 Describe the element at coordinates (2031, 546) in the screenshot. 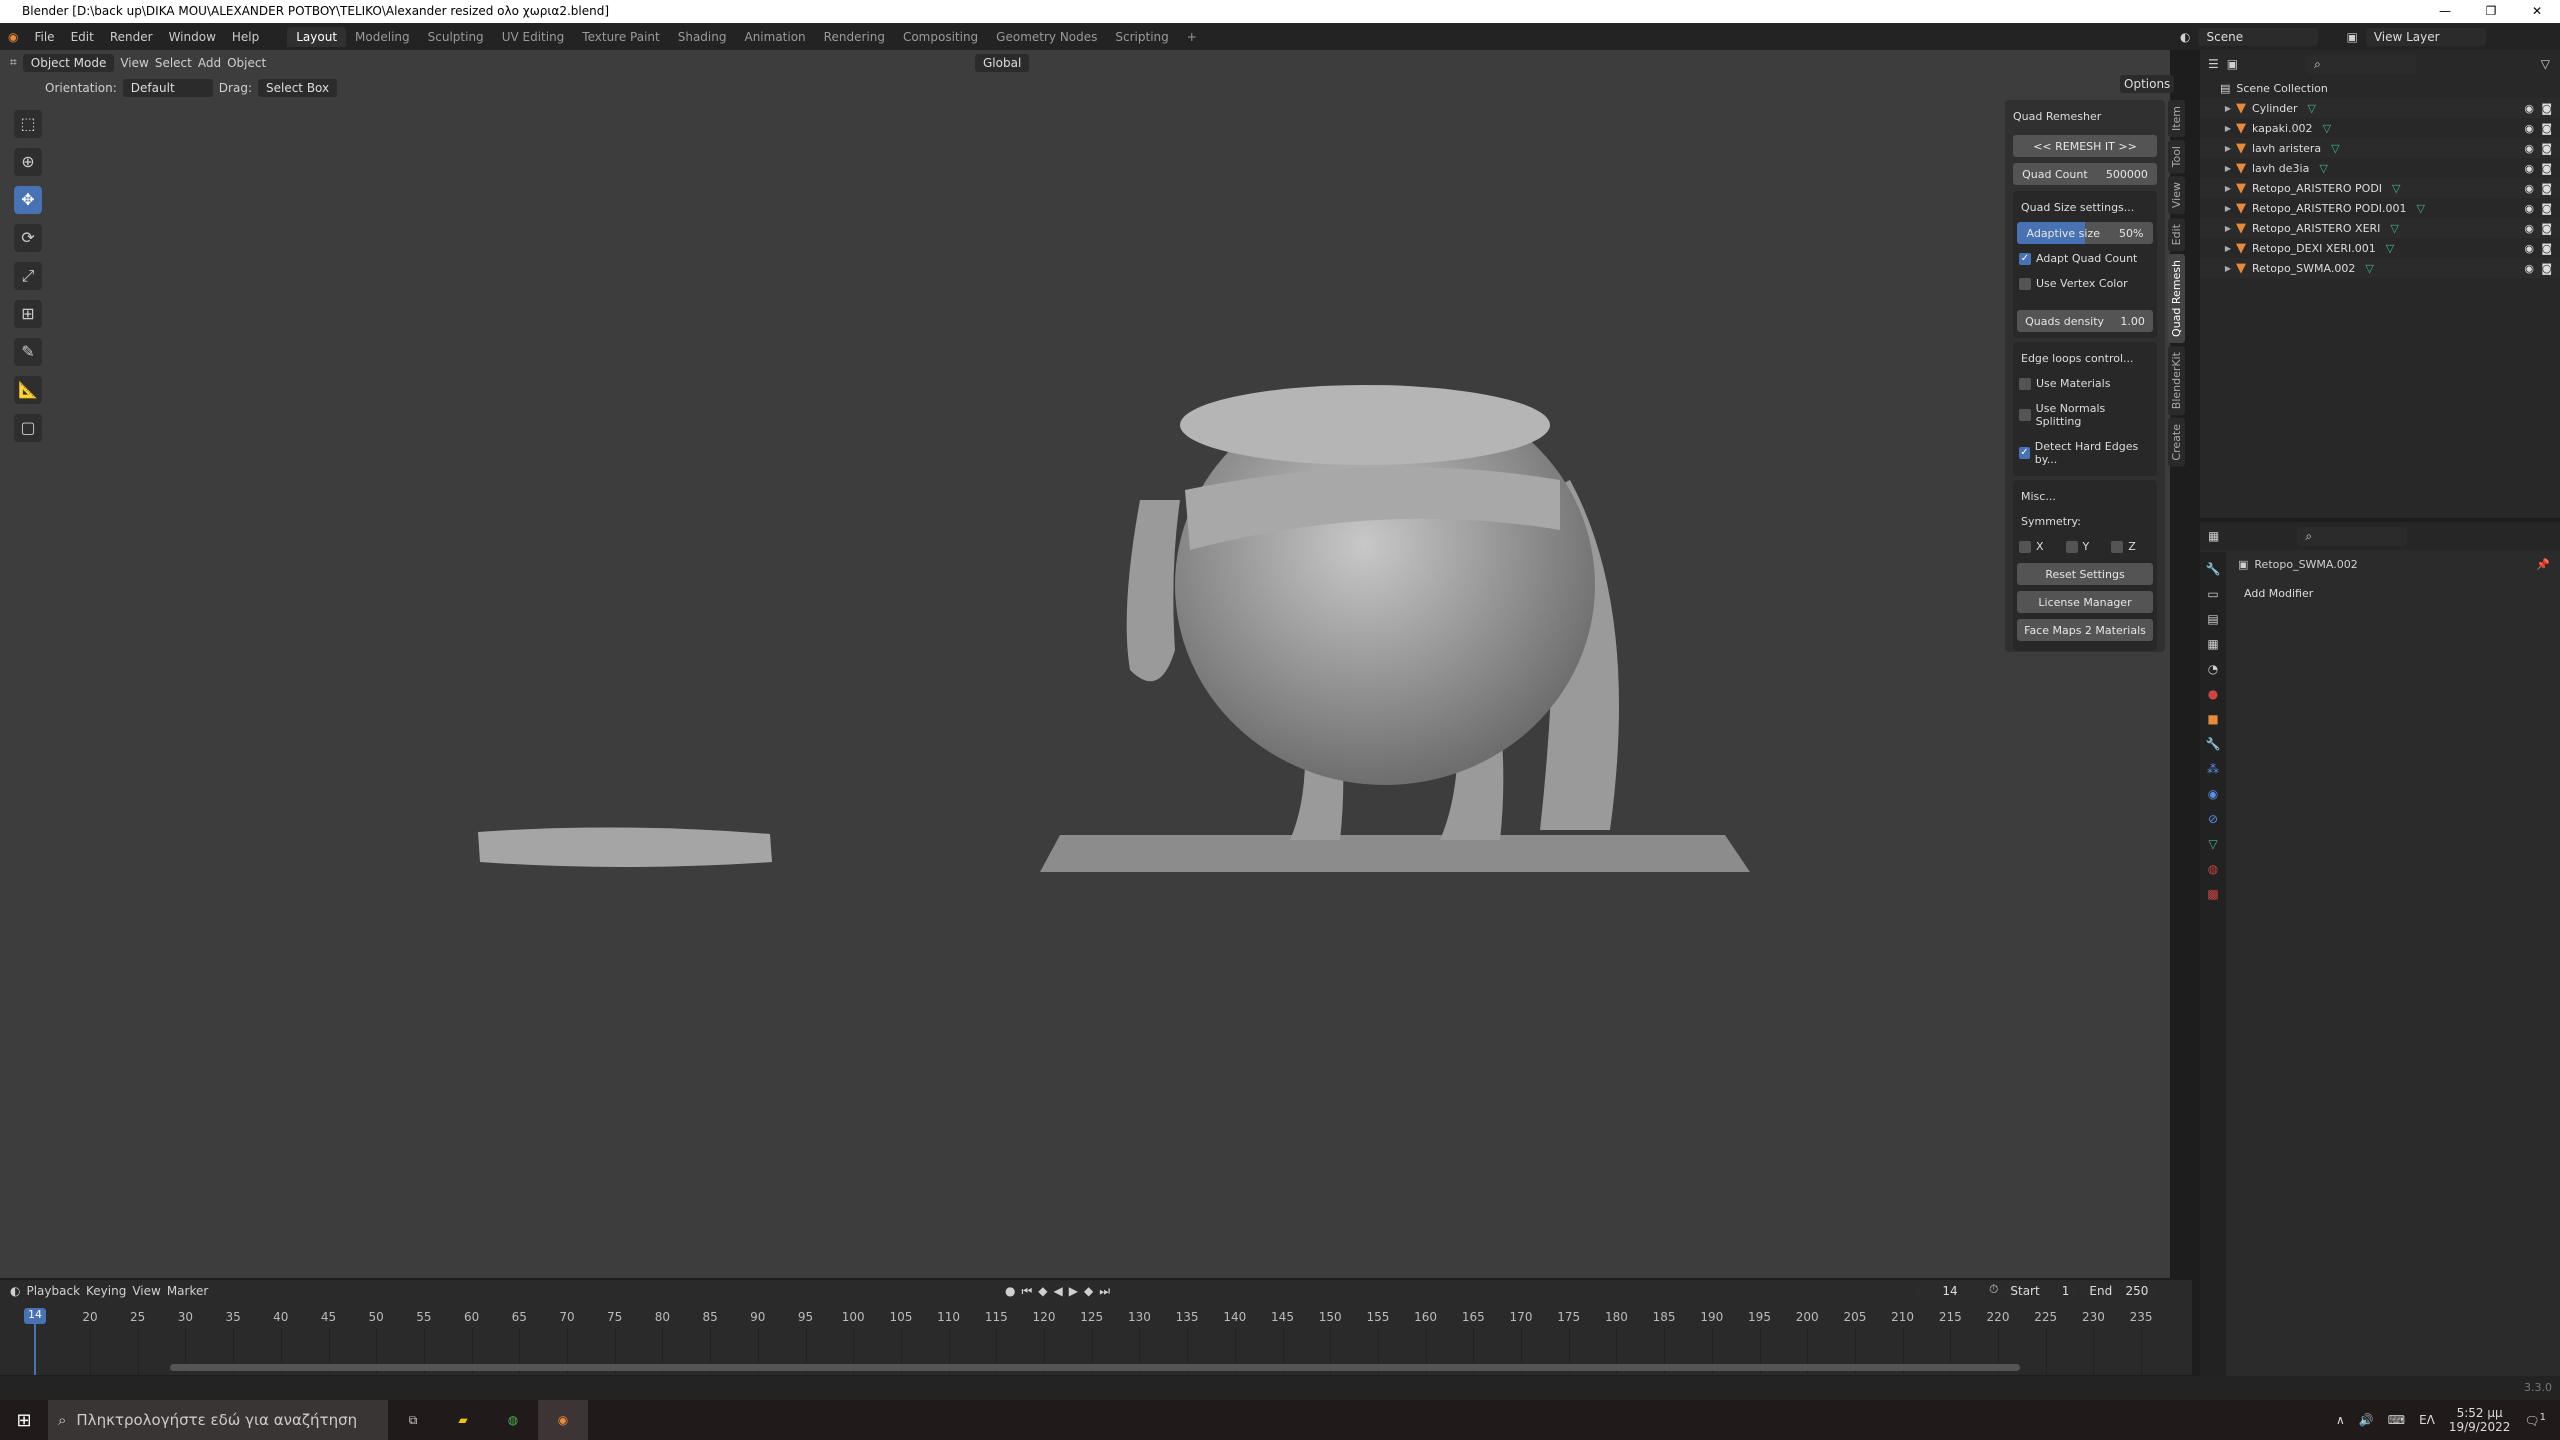

I see `symmetry-x-checkbox: X` at that location.